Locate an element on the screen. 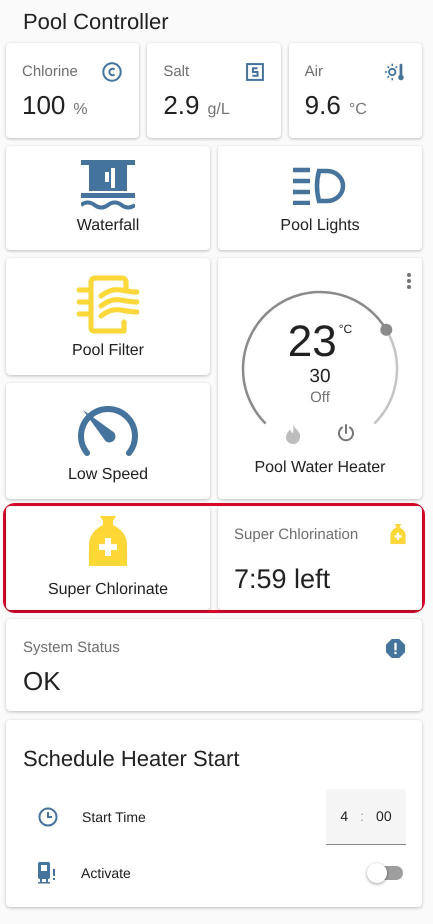 This screenshot has width=433, height=924. headlight-icon is located at coordinates (320, 186).